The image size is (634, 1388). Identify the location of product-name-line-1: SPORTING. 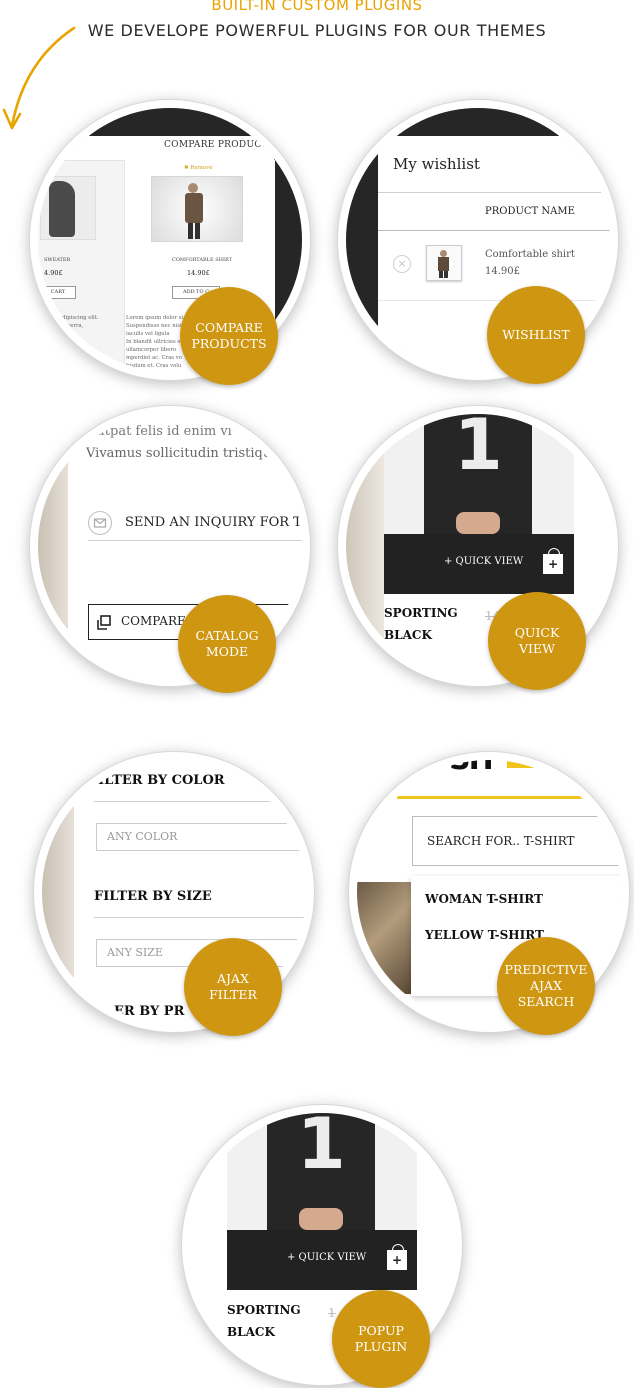
(421, 613).